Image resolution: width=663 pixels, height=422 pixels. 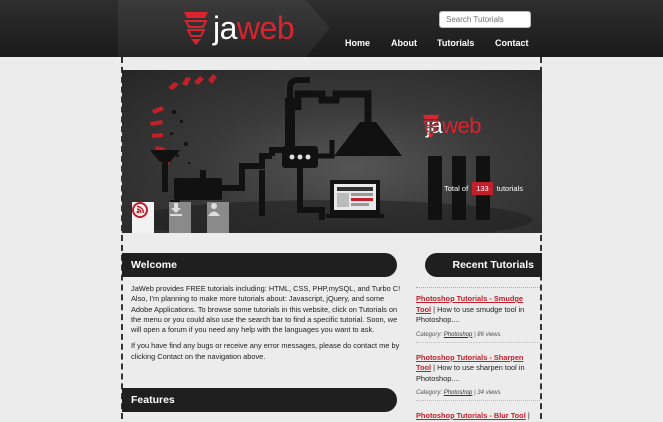 What do you see at coordinates (218, 217) in the screenshot?
I see `user-tile` at bounding box center [218, 217].